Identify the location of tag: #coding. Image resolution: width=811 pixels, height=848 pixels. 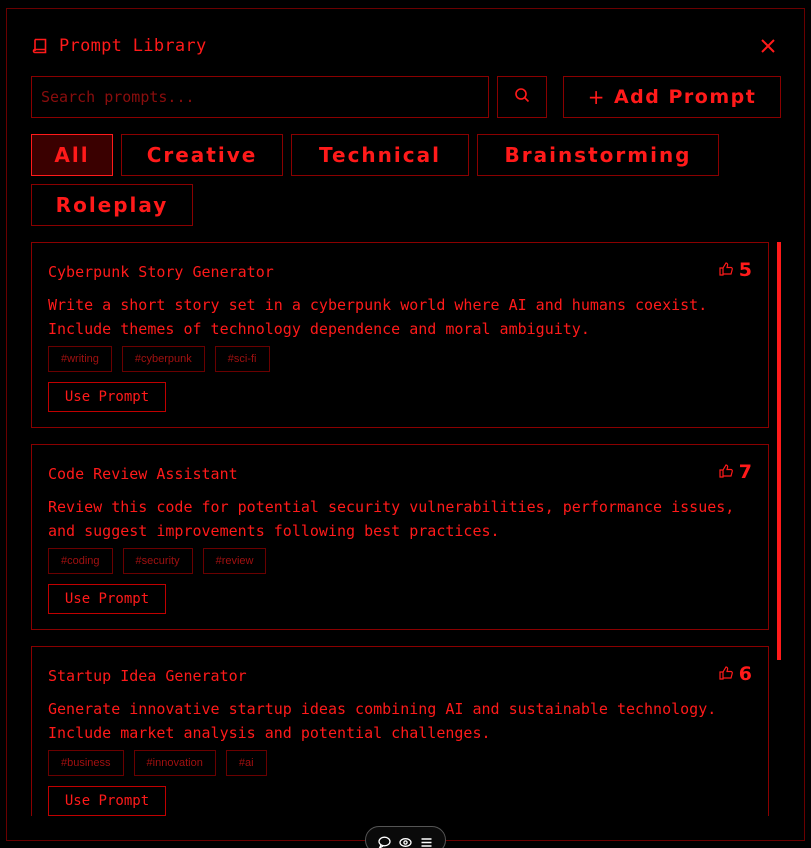
(80, 561).